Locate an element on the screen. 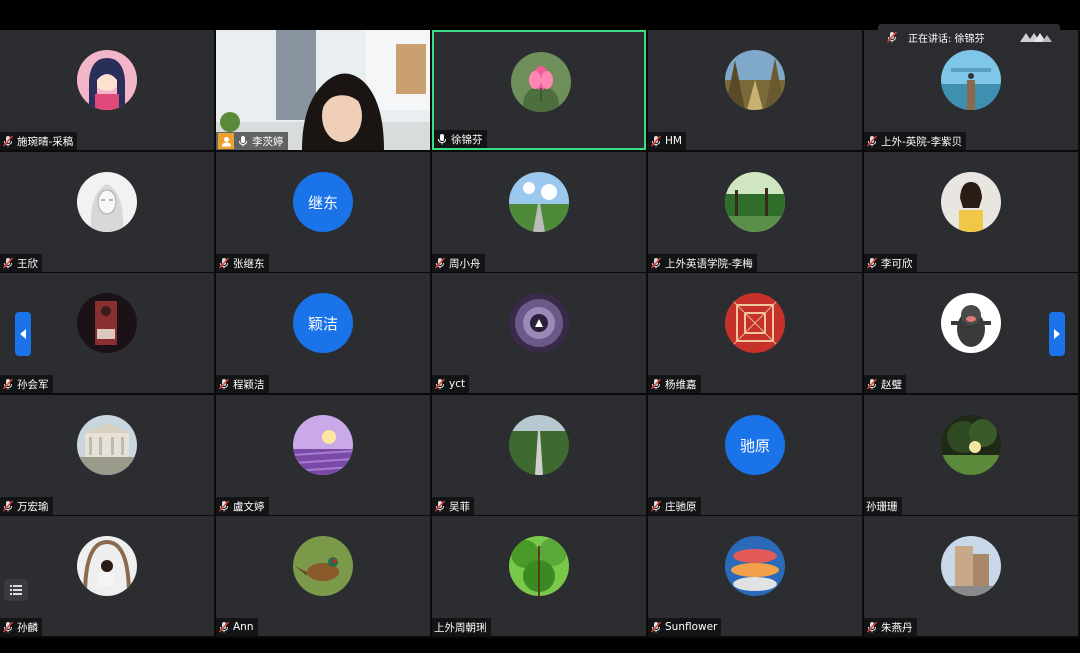 This screenshot has height=653, width=1080. participant-name: 施琬晴-采稿 is located at coordinates (45, 141).